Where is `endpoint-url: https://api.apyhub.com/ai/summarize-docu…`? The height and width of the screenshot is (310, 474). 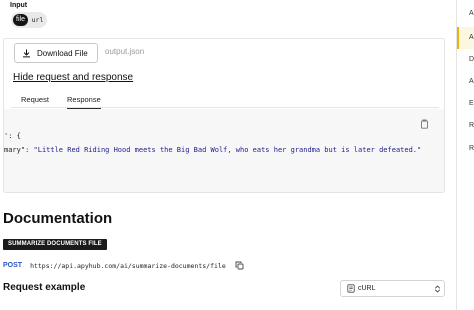
endpoint-url: https://api.apyhub.com/ai/summarize-docu… is located at coordinates (128, 265).